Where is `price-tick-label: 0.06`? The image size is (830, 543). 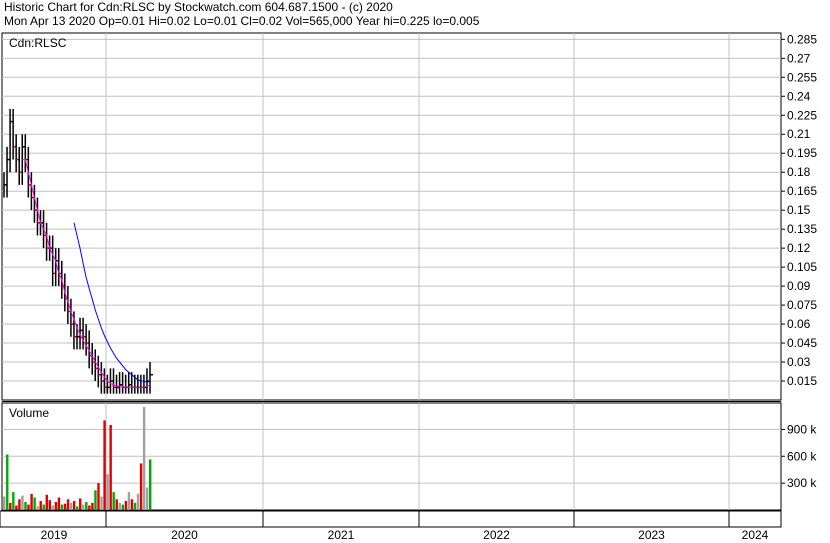 price-tick-label: 0.06 is located at coordinates (799, 324).